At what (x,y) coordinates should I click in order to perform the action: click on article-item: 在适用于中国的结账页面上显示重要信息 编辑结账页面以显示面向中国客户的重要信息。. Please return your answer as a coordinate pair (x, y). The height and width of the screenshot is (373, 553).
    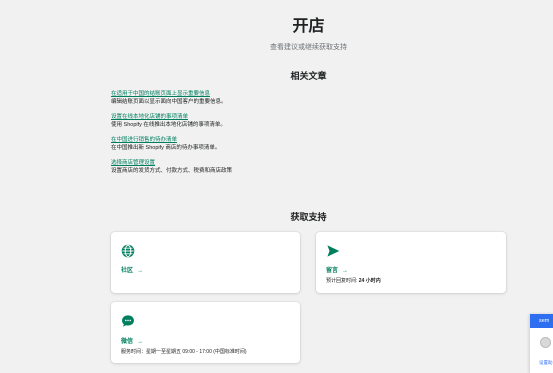
    Looking at the image, I should click on (261, 98).